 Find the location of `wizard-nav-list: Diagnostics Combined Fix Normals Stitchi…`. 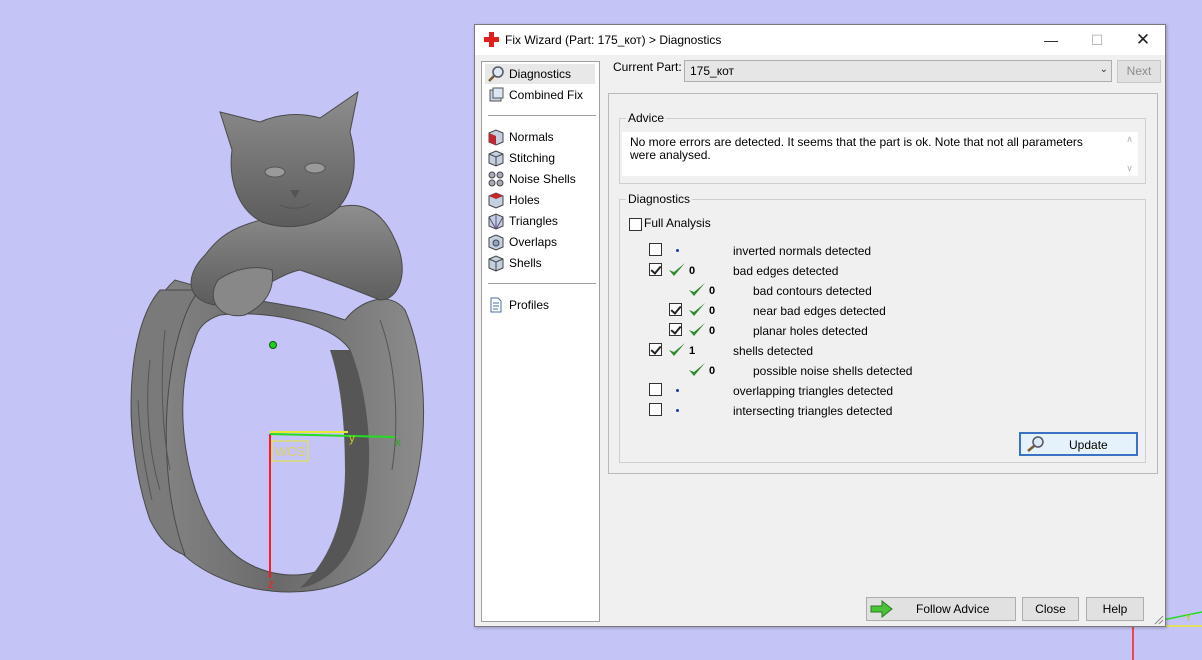

wizard-nav-list: Diagnostics Combined Fix Normals Stitchi… is located at coordinates (540, 341).